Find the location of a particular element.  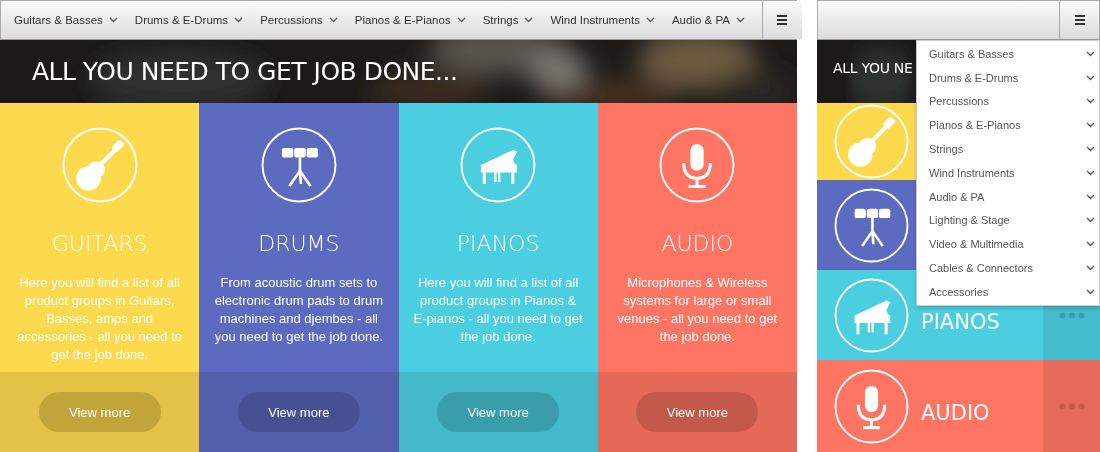

nav-item: Wind Instruments is located at coordinates (602, 20).